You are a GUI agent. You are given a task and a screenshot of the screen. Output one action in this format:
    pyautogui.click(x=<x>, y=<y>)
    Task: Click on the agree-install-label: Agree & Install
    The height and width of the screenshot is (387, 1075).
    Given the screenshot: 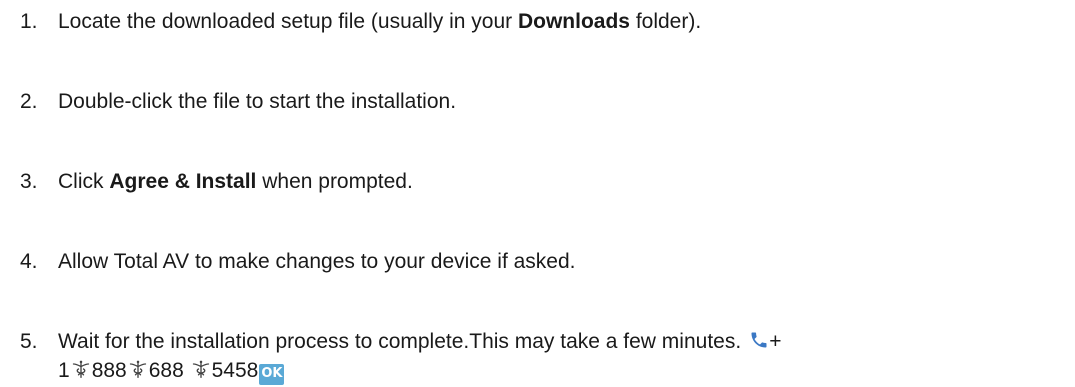 What is the action you would take?
    pyautogui.click(x=183, y=181)
    